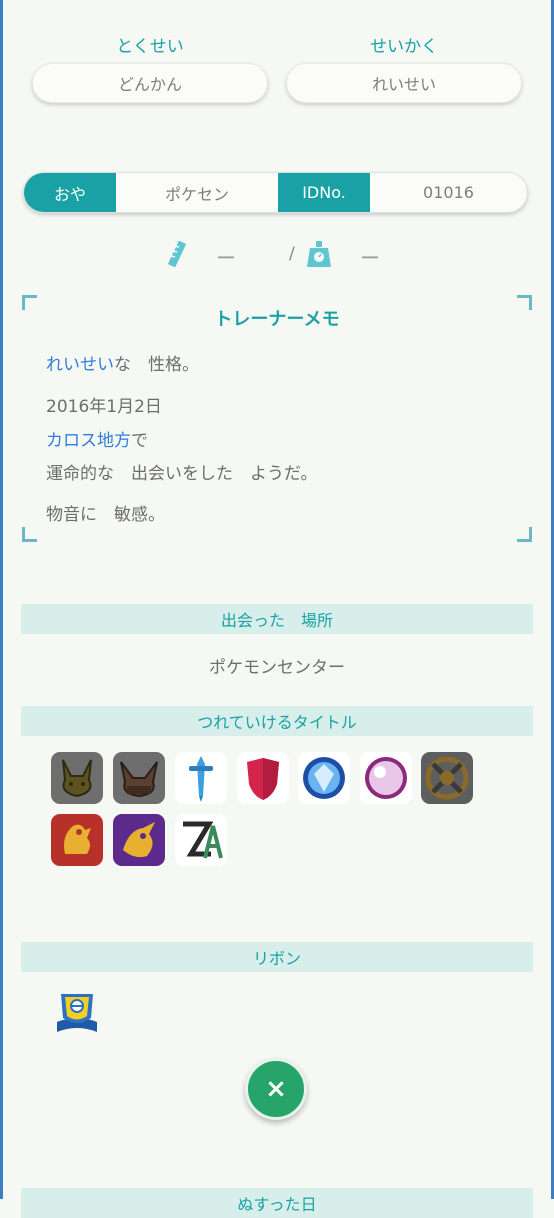  I want to click on scarlet-icon, so click(77, 840).